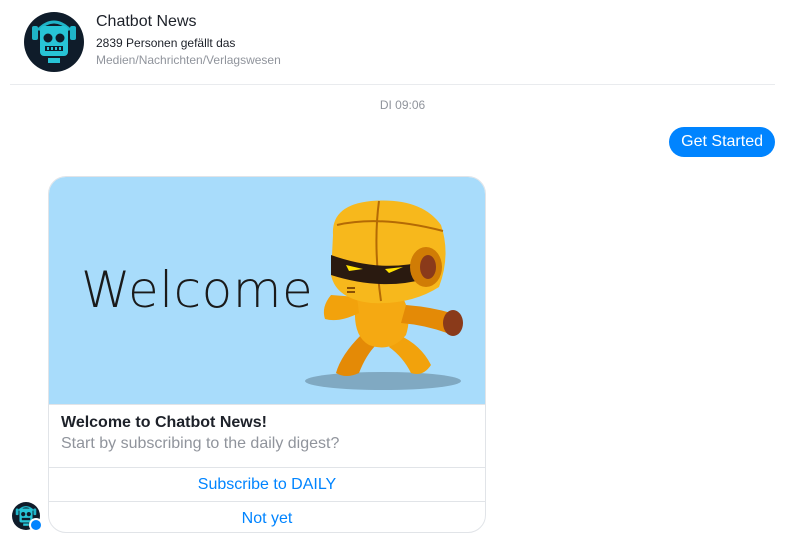  What do you see at coordinates (402, 105) in the screenshot?
I see `message-timestamp: DI 09:06` at bounding box center [402, 105].